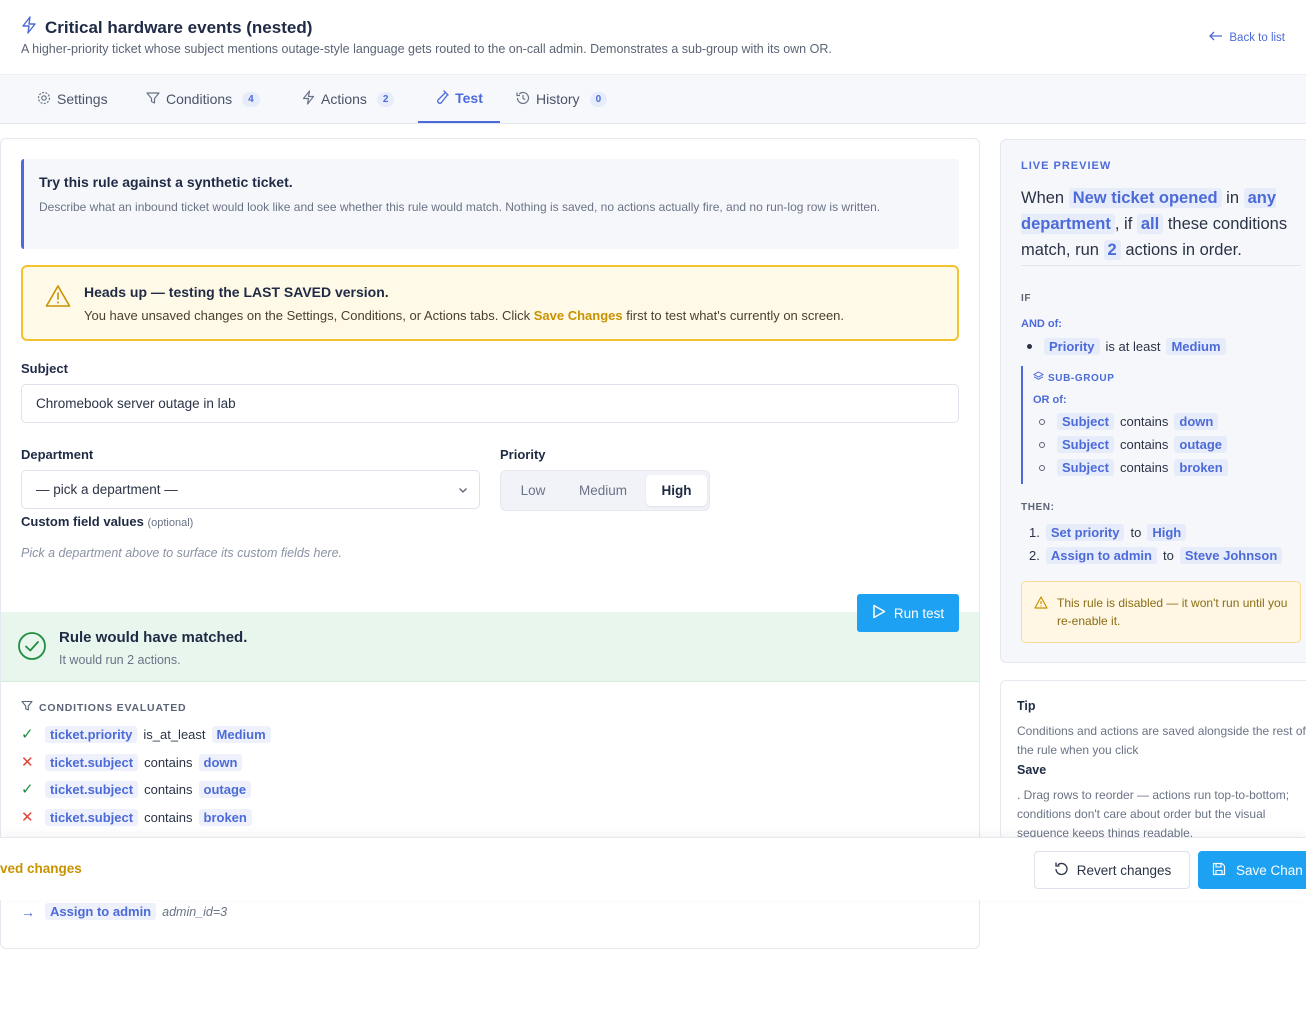 The width and height of the screenshot is (1306, 1030). I want to click on title-row: Critical hardware events (nested), so click(166, 27).